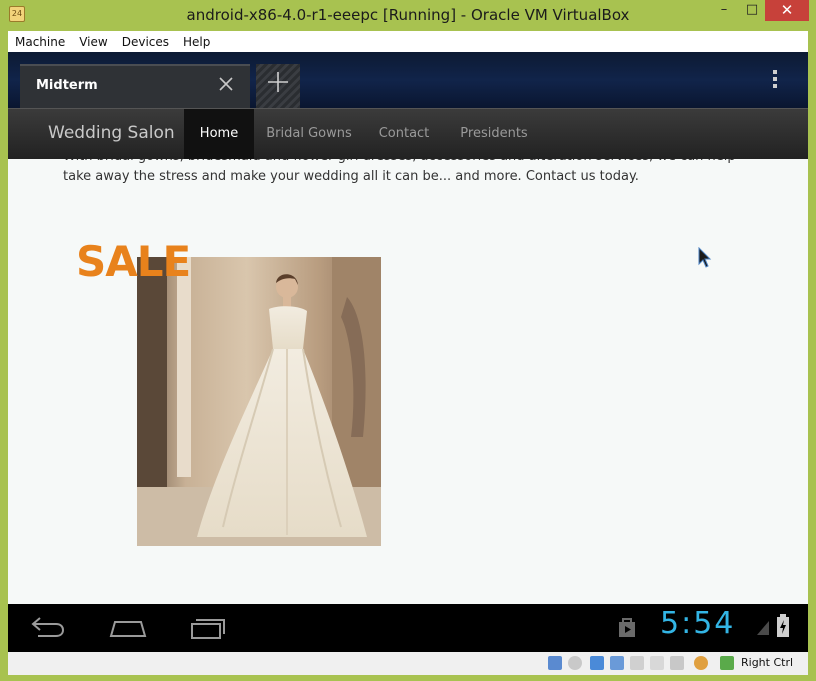 This screenshot has width=816, height=681. I want to click on shared-folders-icon, so click(637, 663).